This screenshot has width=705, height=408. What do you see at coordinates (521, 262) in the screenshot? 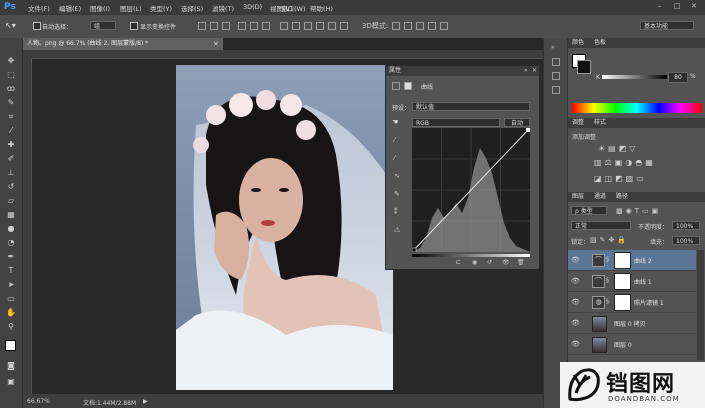
I see `delete-adjustment-icon: 🗑` at bounding box center [521, 262].